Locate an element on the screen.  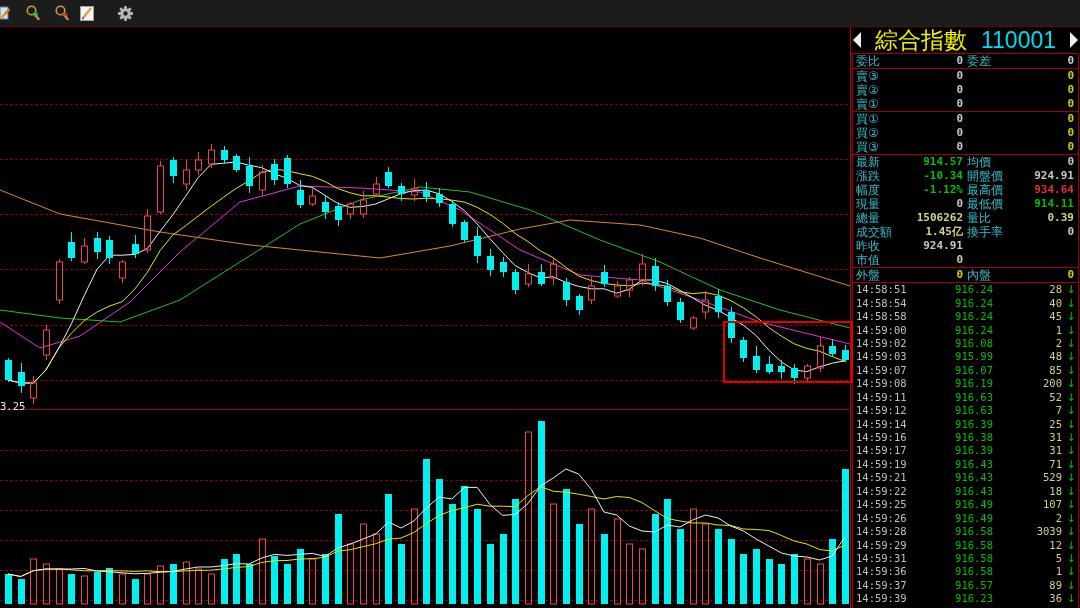
quote-label: 最高價 is located at coordinates (985, 190).